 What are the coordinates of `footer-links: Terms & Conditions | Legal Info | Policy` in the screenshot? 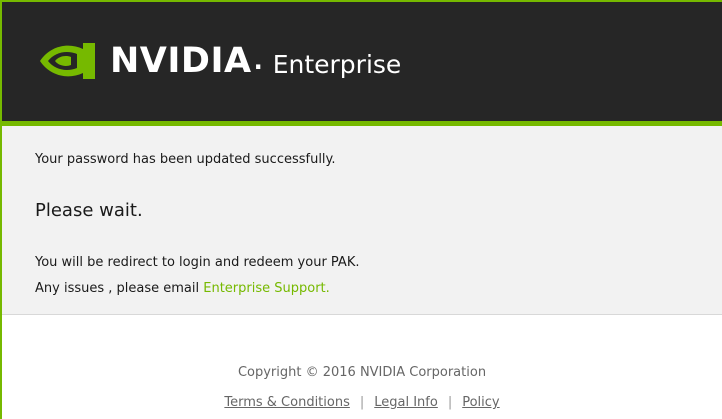 It's located at (362, 402).